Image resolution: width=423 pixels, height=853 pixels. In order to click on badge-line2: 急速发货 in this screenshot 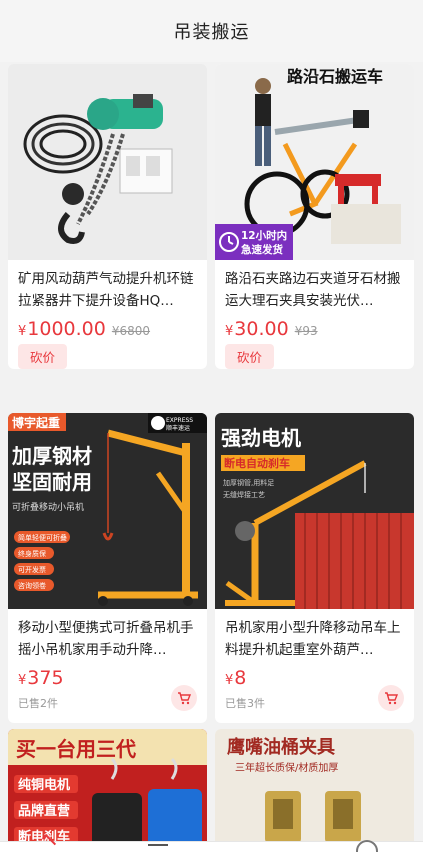, I will do `click(262, 249)`.